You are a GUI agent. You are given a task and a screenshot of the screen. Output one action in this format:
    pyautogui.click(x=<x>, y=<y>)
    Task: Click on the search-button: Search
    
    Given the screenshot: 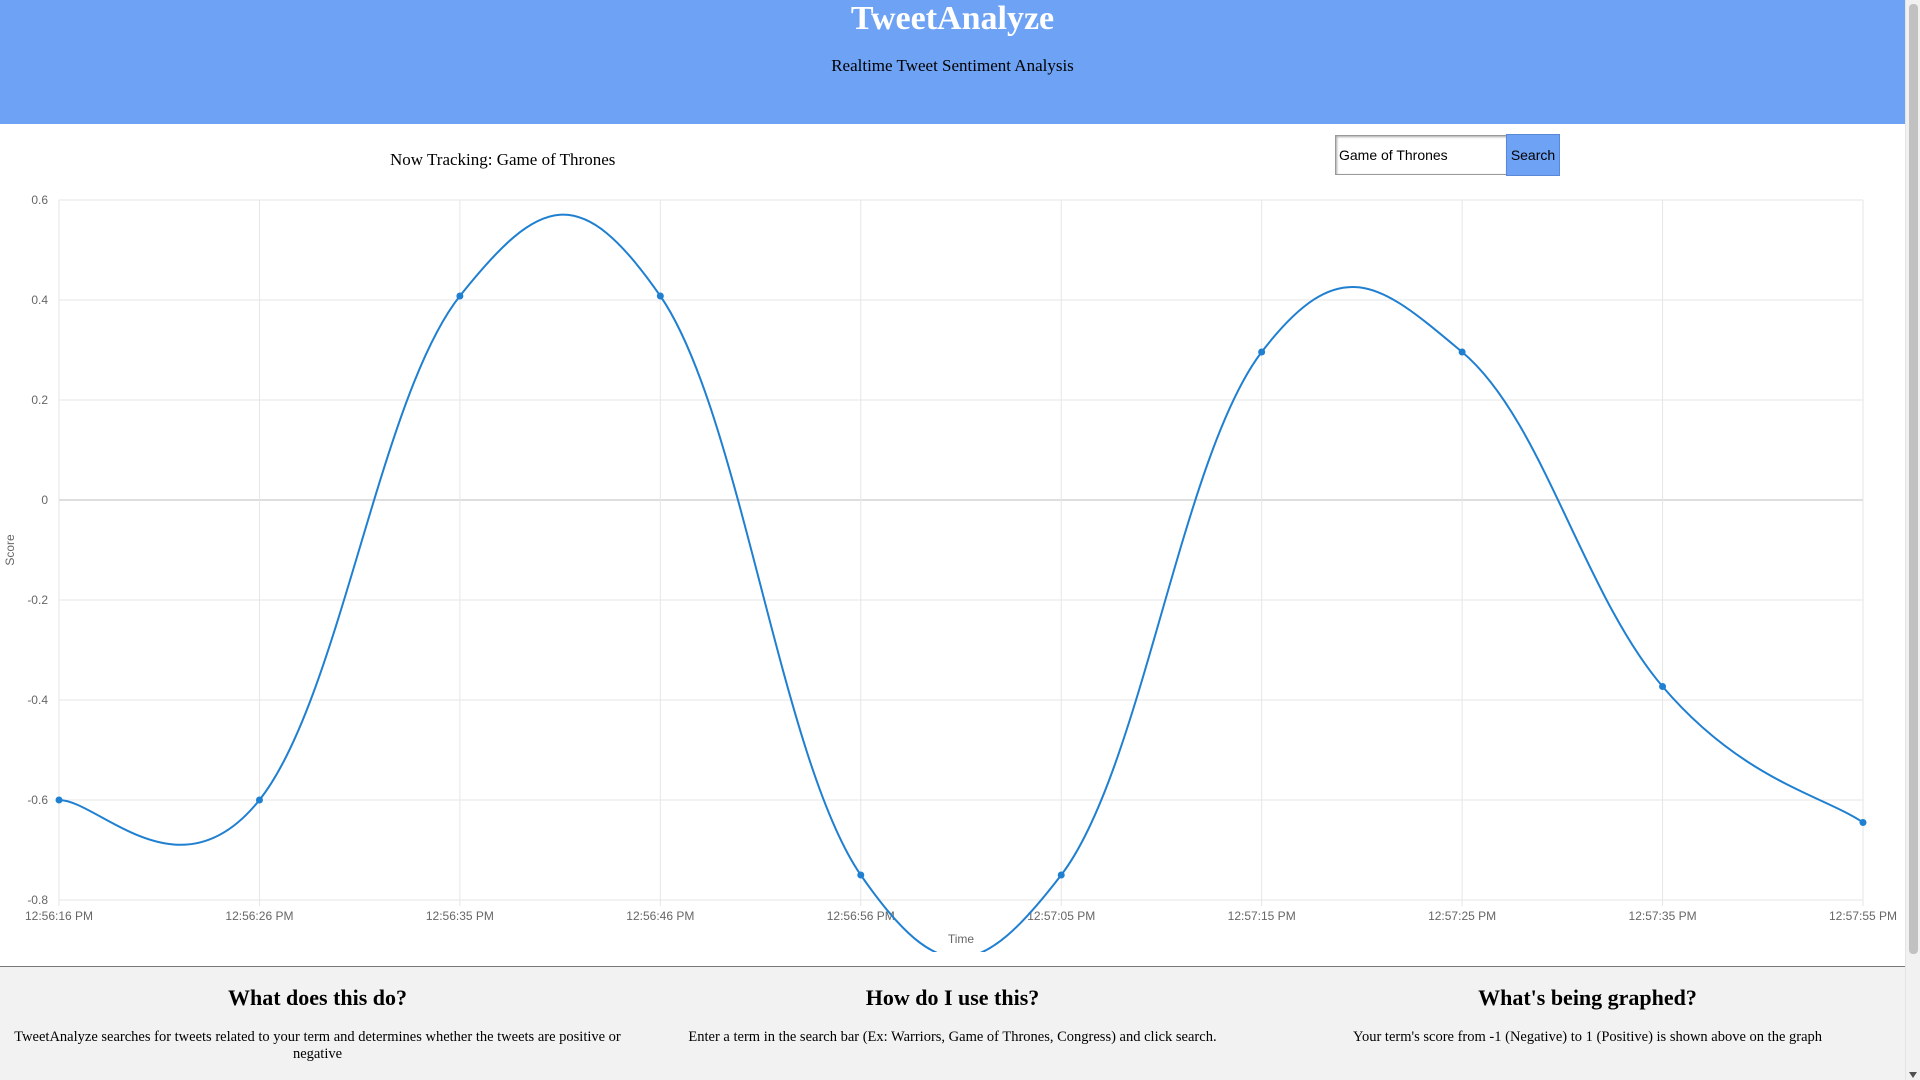 What is the action you would take?
    pyautogui.click(x=1533, y=155)
    